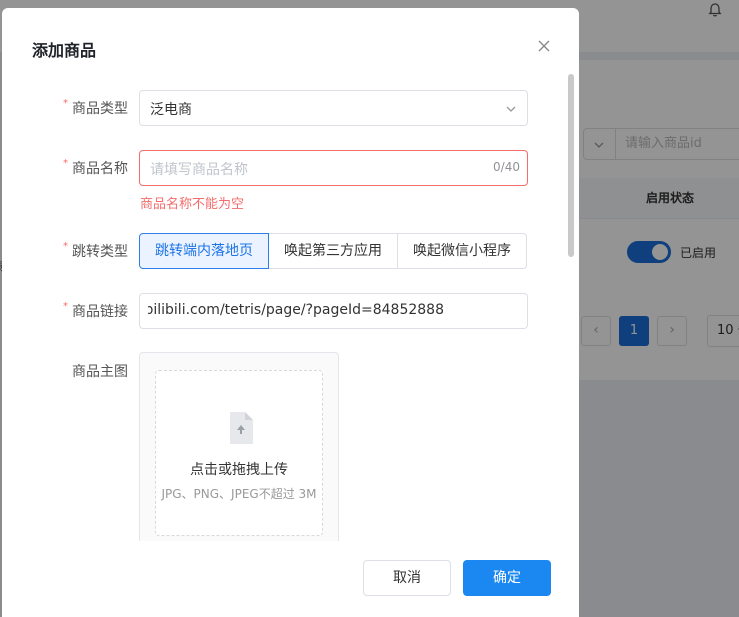  I want to click on jump-option-wechat-mini-program: 唤起微信小程序, so click(462, 251).